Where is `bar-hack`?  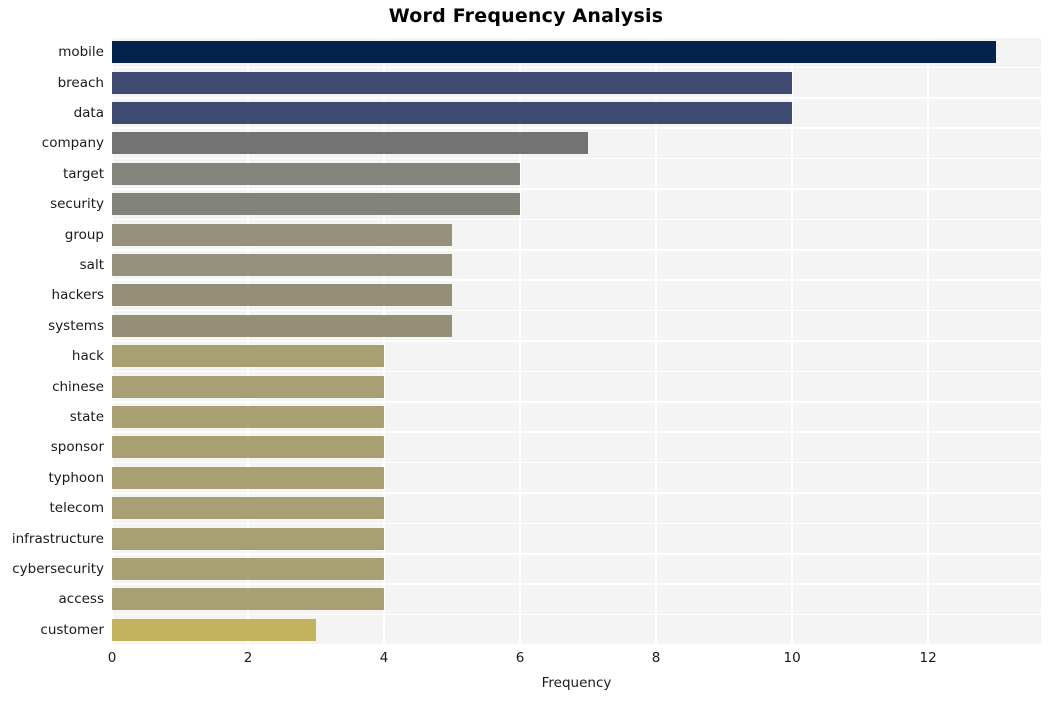
bar-hack is located at coordinates (248, 356).